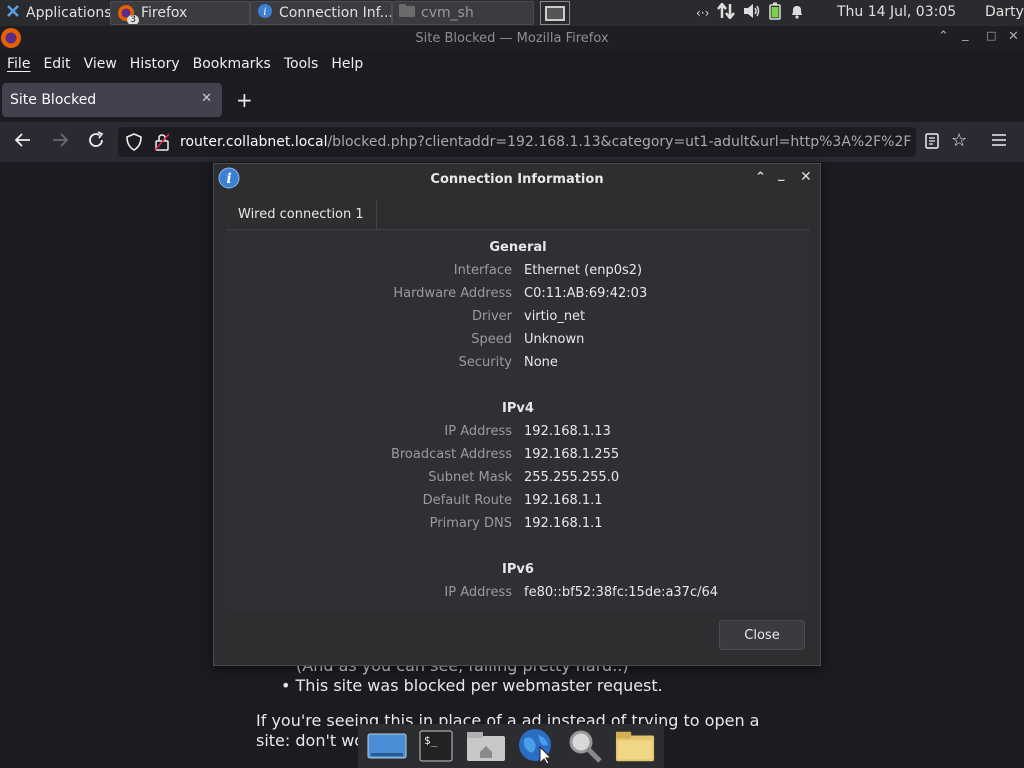  Describe the element at coordinates (13, 13) in the screenshot. I see `xfce-logo-icon` at that location.